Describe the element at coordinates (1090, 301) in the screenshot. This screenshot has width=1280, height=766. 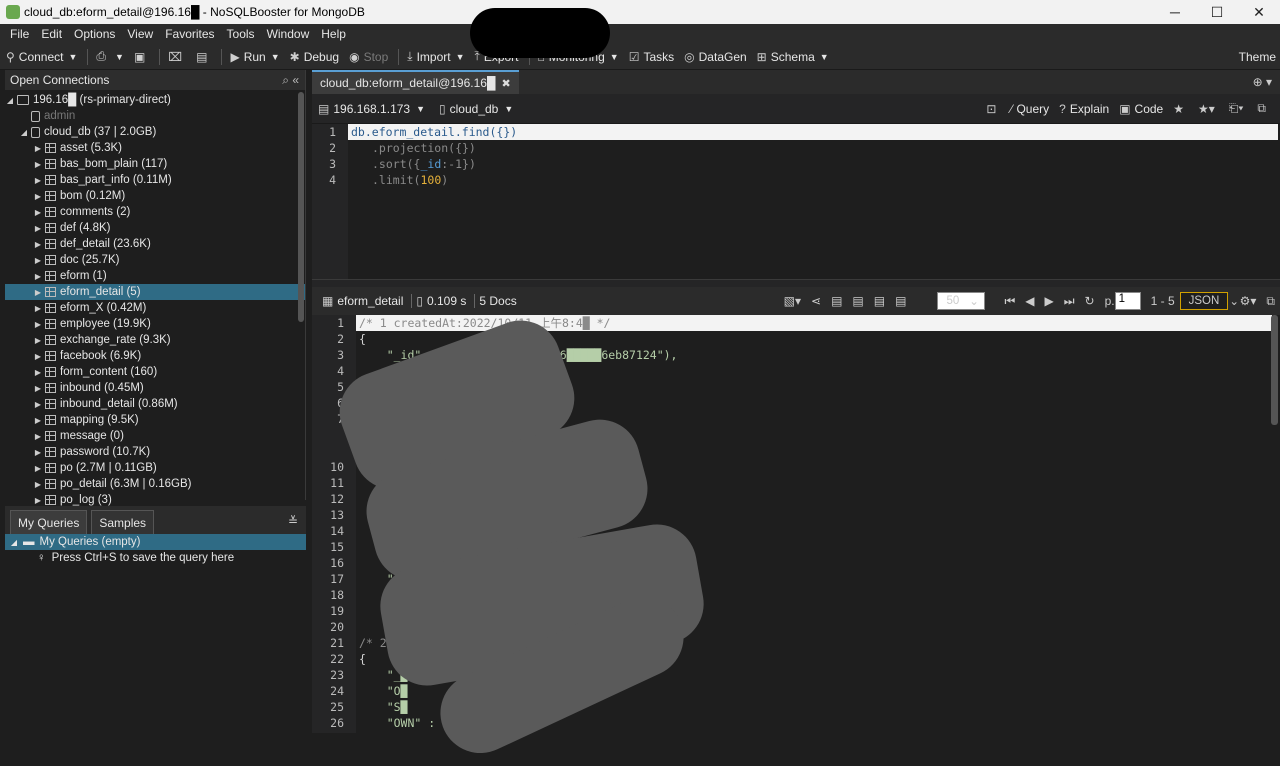
I see `refresh-icon: ↻` at that location.